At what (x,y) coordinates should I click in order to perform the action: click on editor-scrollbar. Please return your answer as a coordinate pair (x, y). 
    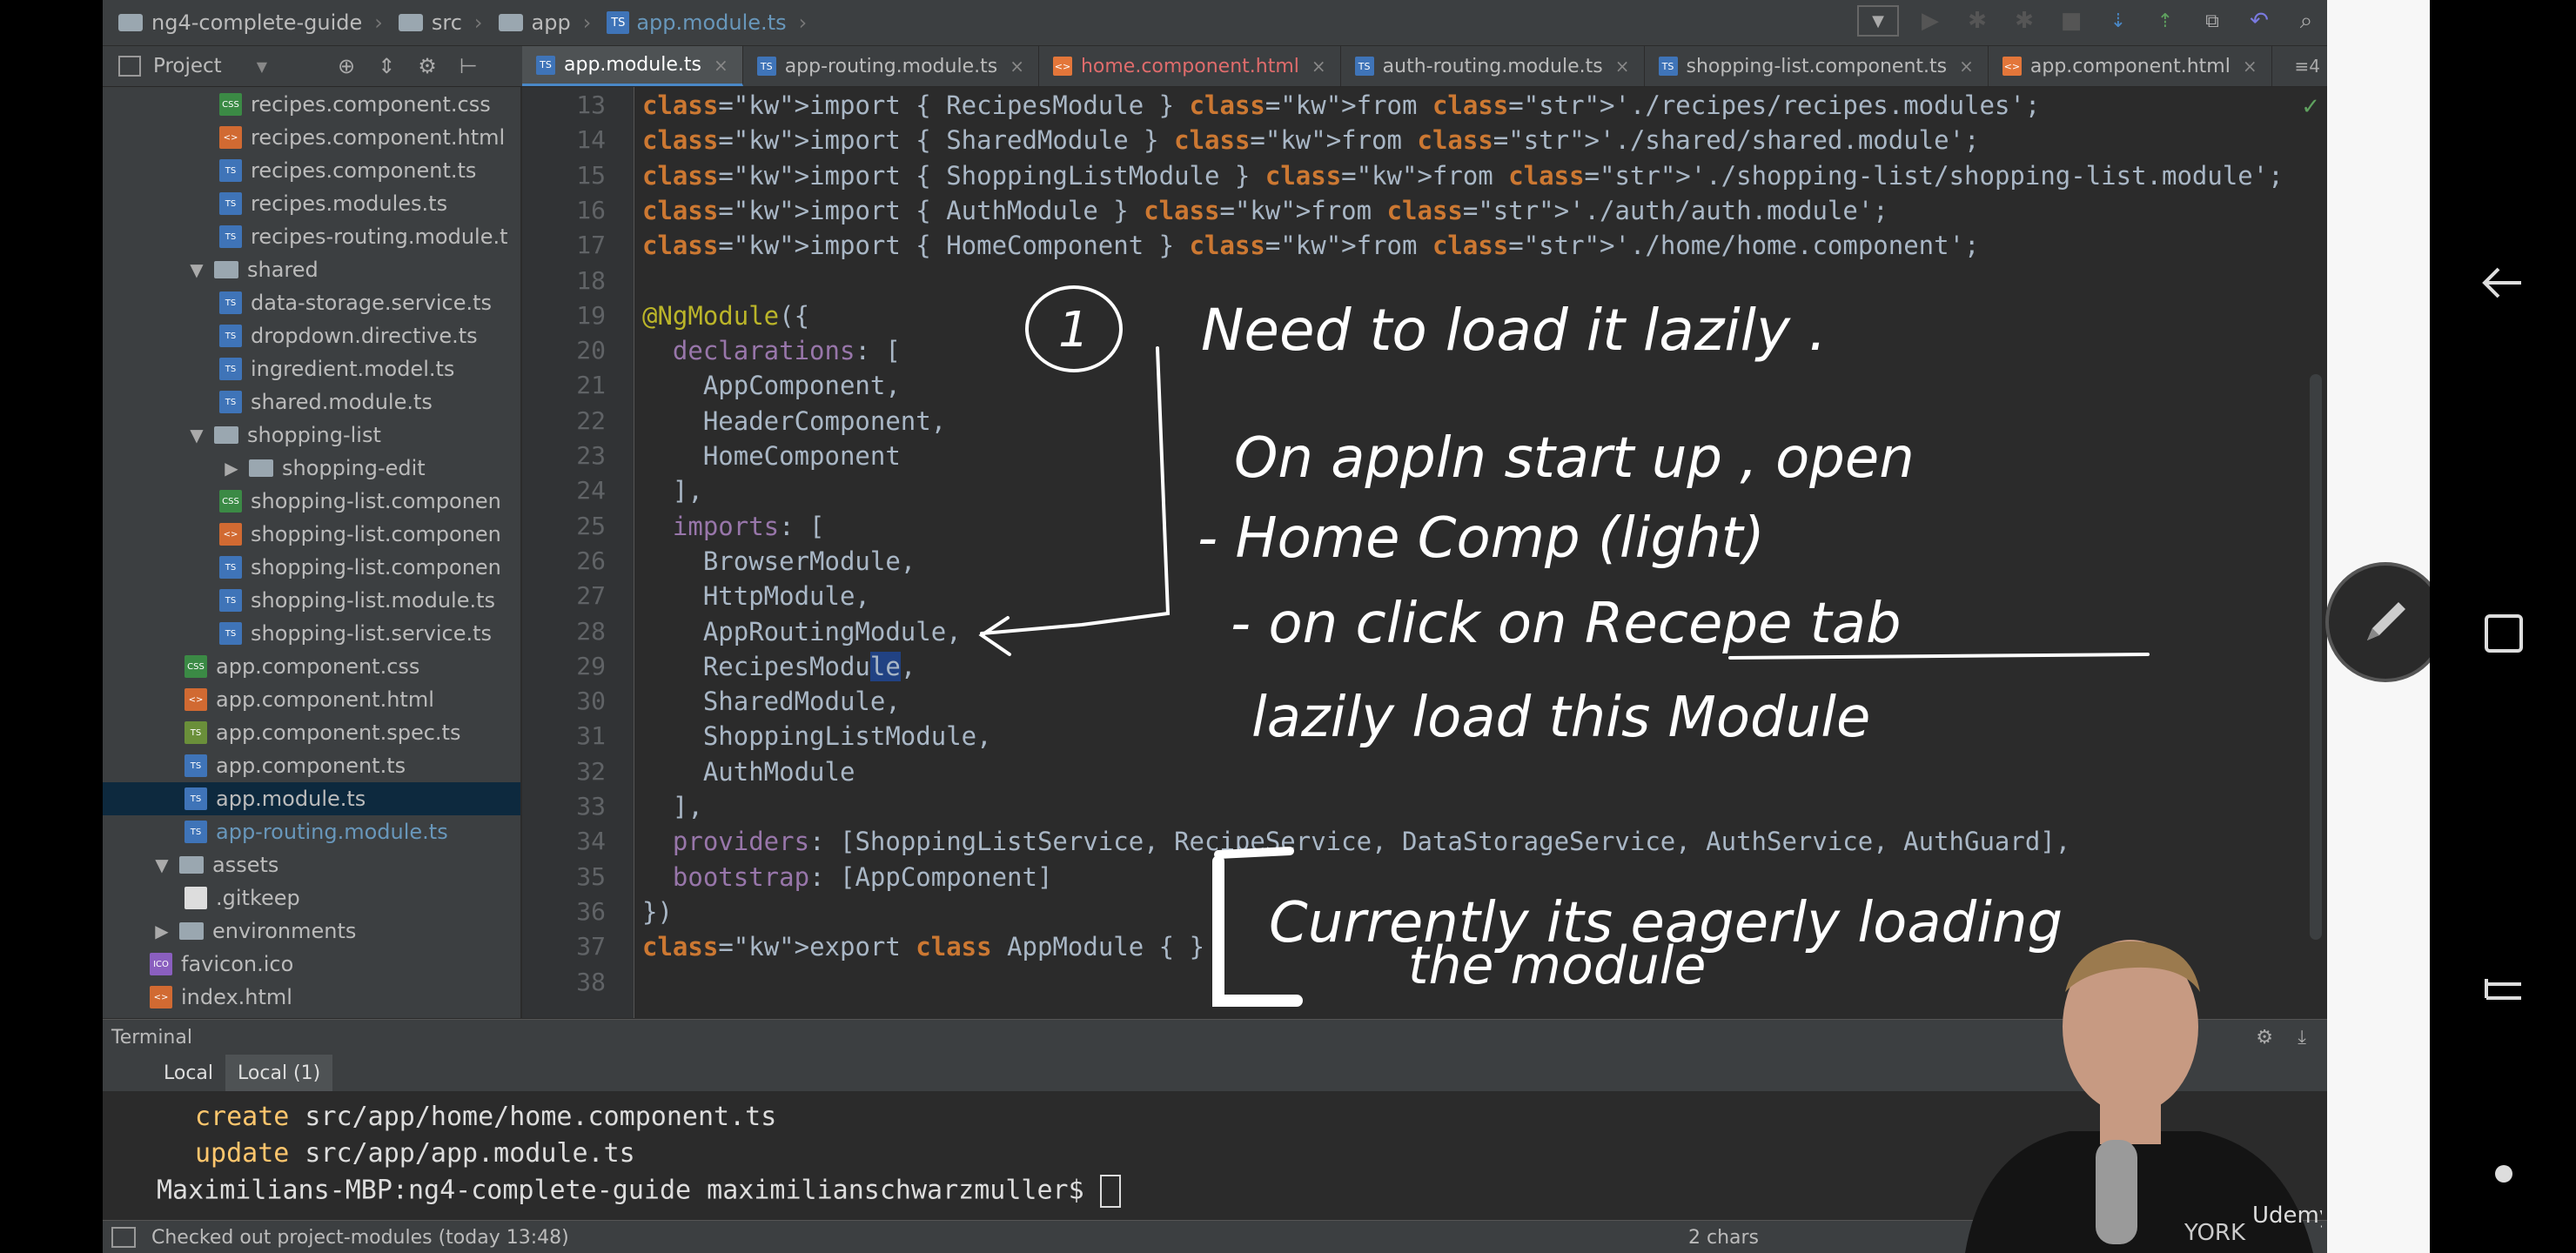
    Looking at the image, I should click on (2316, 657).